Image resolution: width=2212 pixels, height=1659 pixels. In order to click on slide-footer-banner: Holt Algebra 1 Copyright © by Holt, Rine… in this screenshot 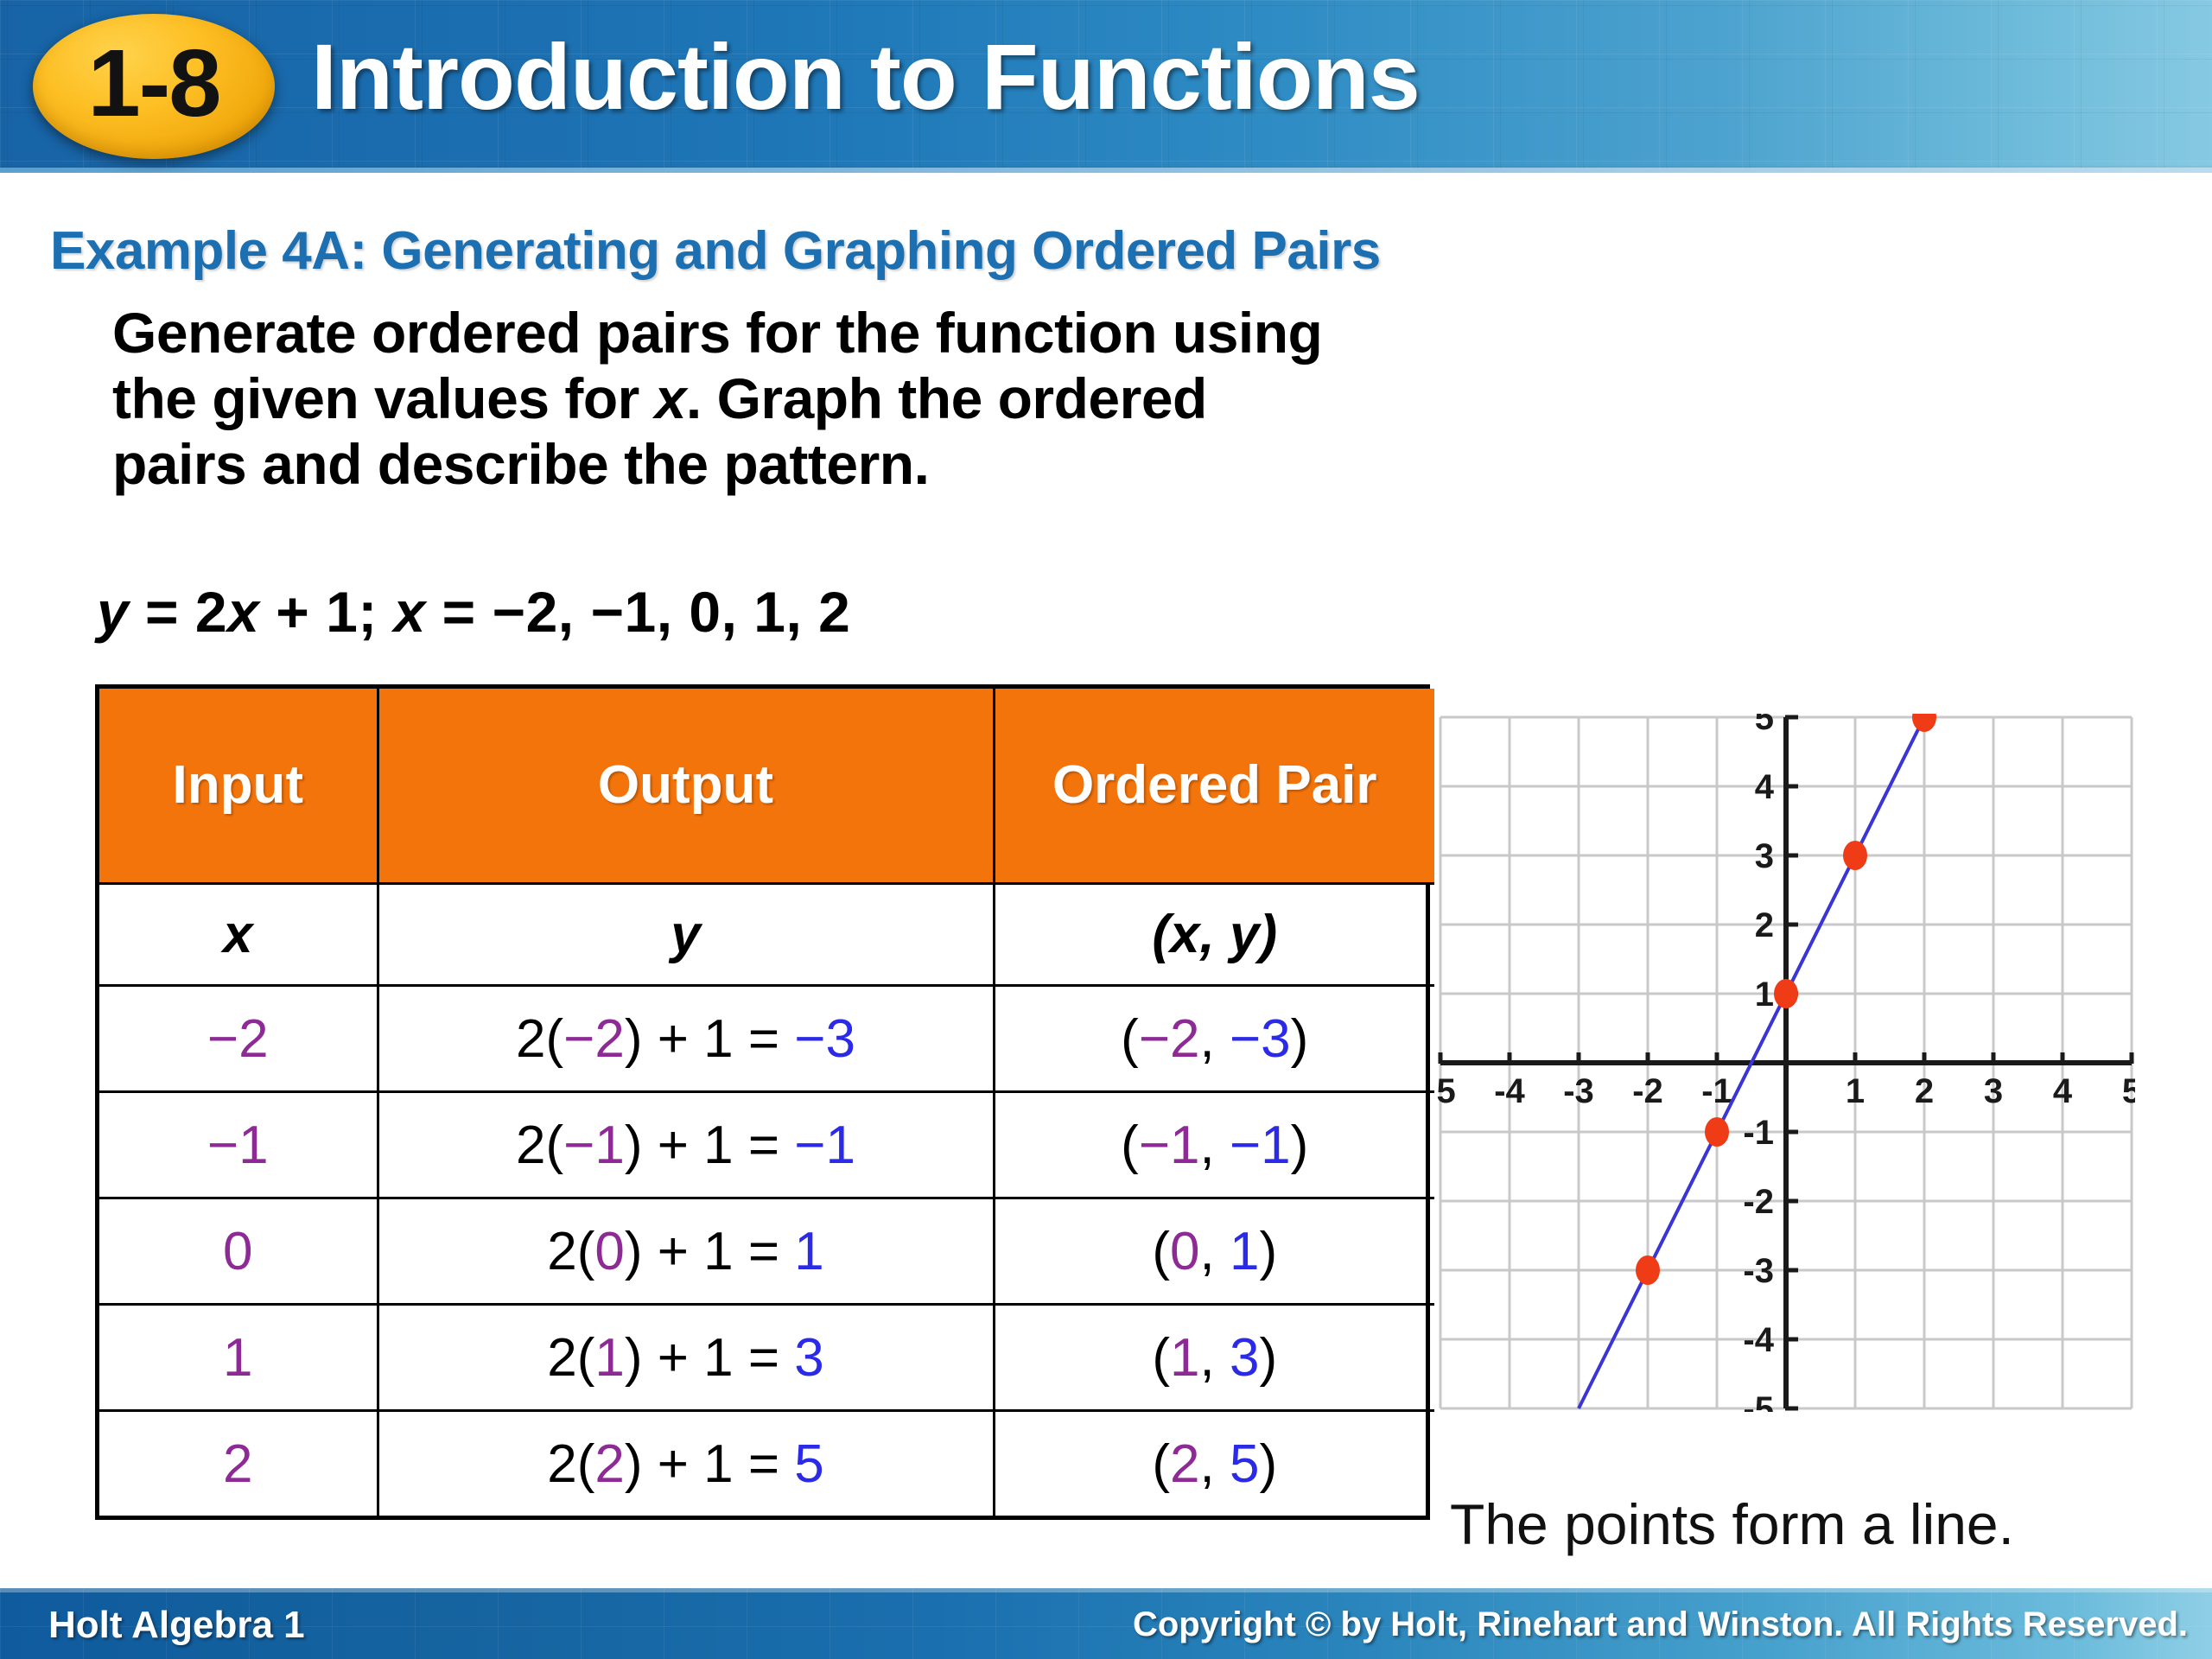, I will do `click(1106, 1623)`.